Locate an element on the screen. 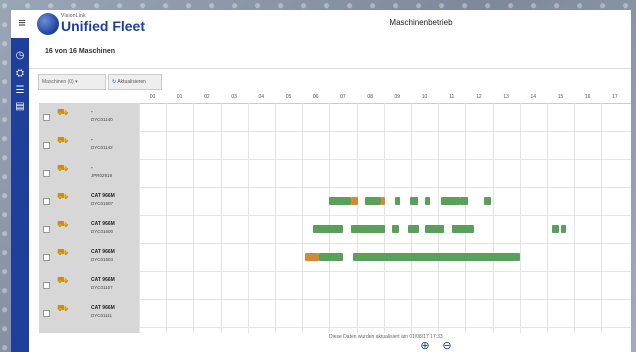 This screenshot has height=352, width=636. hour-label: 13 is located at coordinates (506, 97).